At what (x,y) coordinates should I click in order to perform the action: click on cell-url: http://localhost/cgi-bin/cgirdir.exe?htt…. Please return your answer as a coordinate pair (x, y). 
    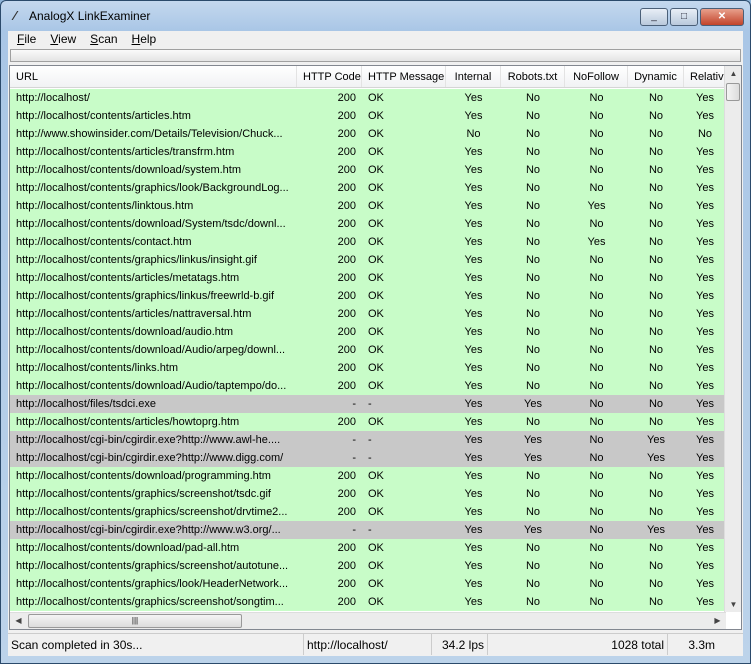
    Looking at the image, I should click on (148, 530).